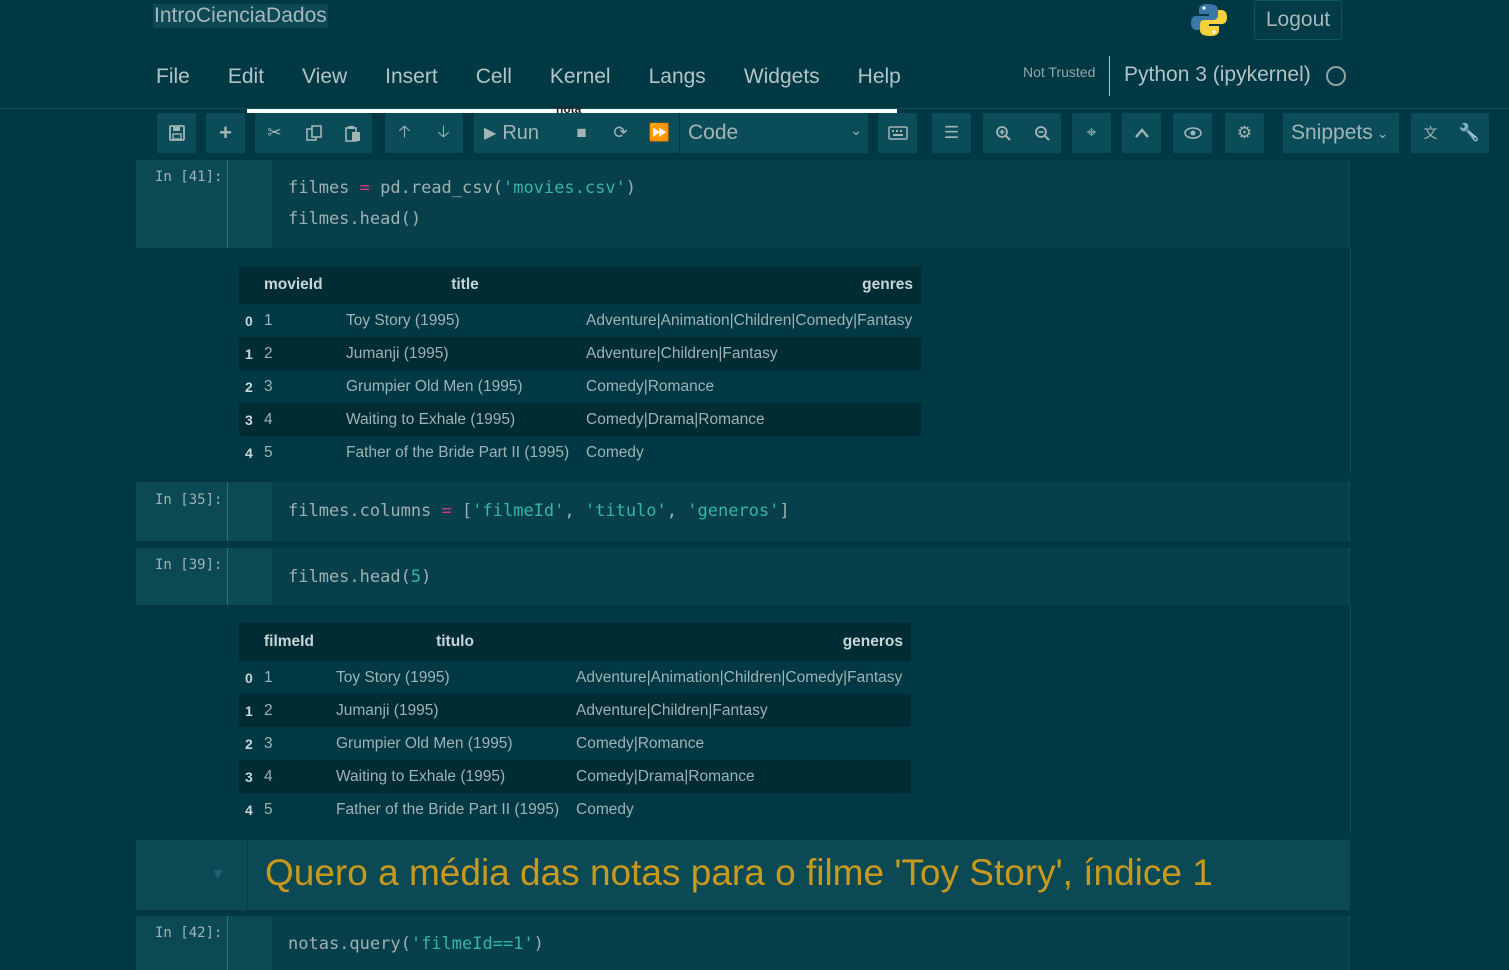 This screenshot has width=1509, height=970. Describe the element at coordinates (455, 710) in the screenshot. I see `table-cell: Jumanji (1995)` at that location.